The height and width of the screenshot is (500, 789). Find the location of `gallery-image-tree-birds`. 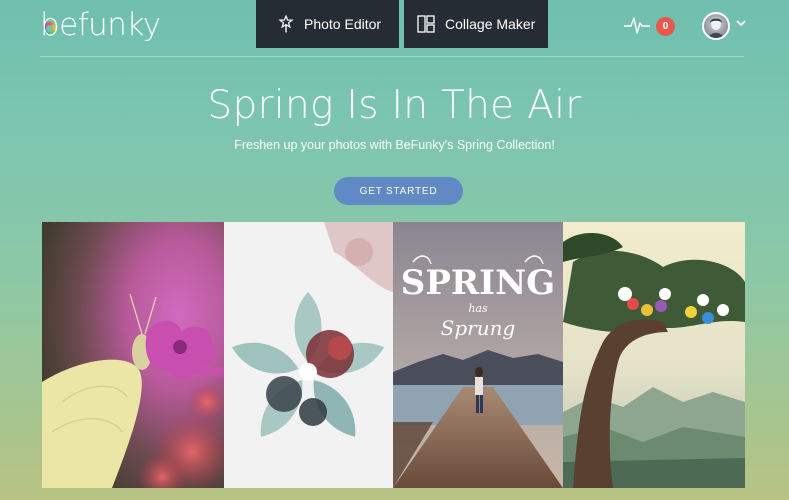

gallery-image-tree-birds is located at coordinates (654, 355).